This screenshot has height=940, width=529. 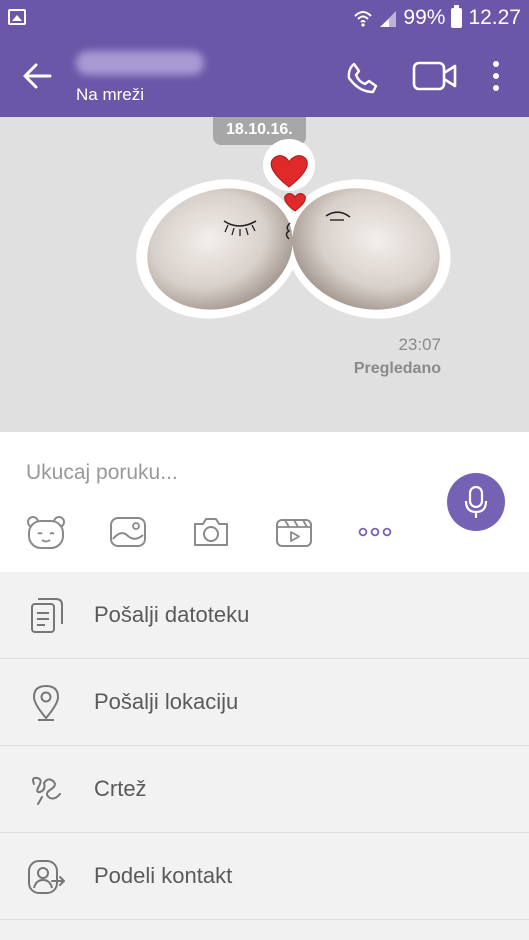 What do you see at coordinates (46, 702) in the screenshot?
I see `location-pin-icon` at bounding box center [46, 702].